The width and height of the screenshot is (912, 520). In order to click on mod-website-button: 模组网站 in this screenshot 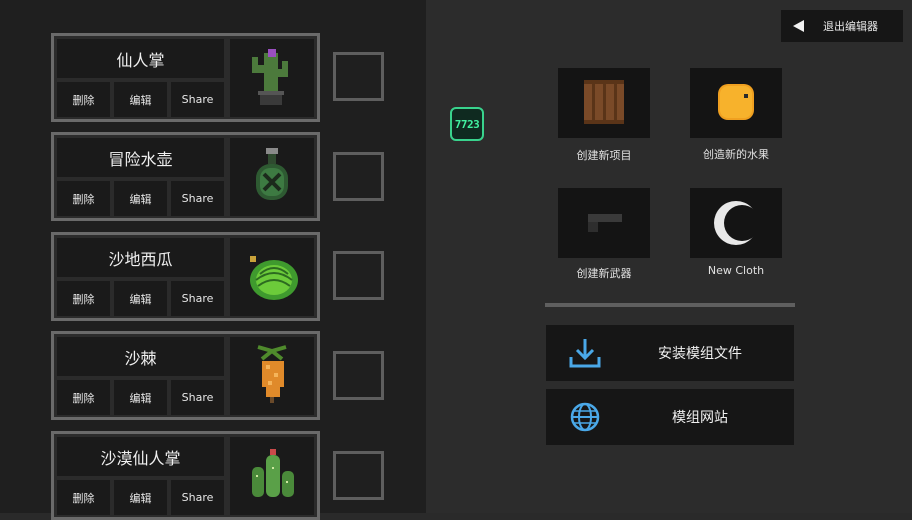, I will do `click(670, 417)`.